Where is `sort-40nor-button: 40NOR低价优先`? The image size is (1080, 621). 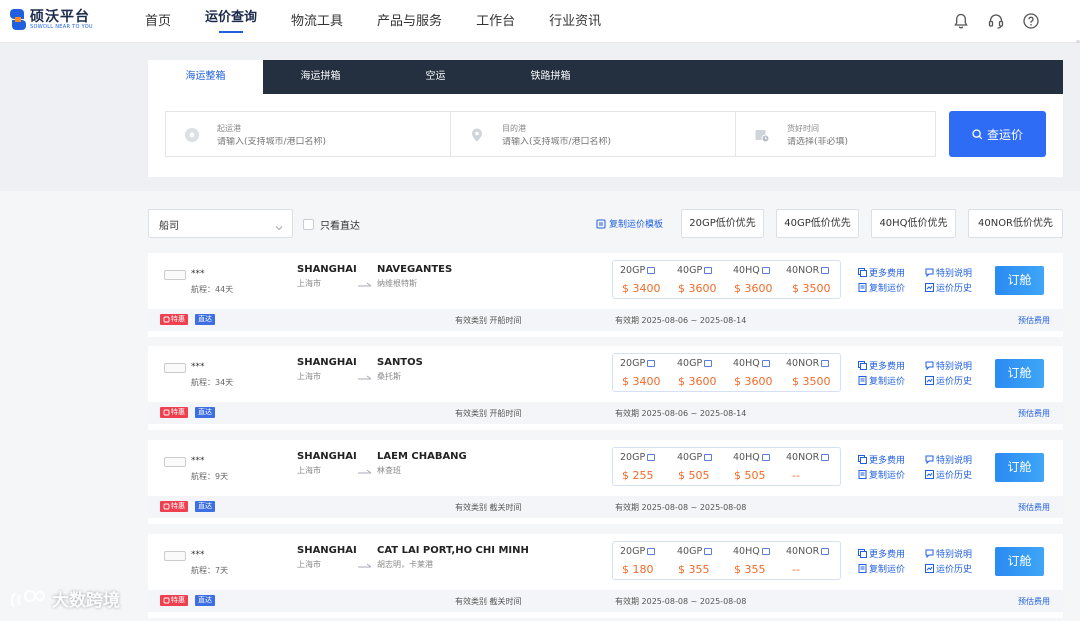
sort-40nor-button: 40NOR低价优先 is located at coordinates (1015, 223).